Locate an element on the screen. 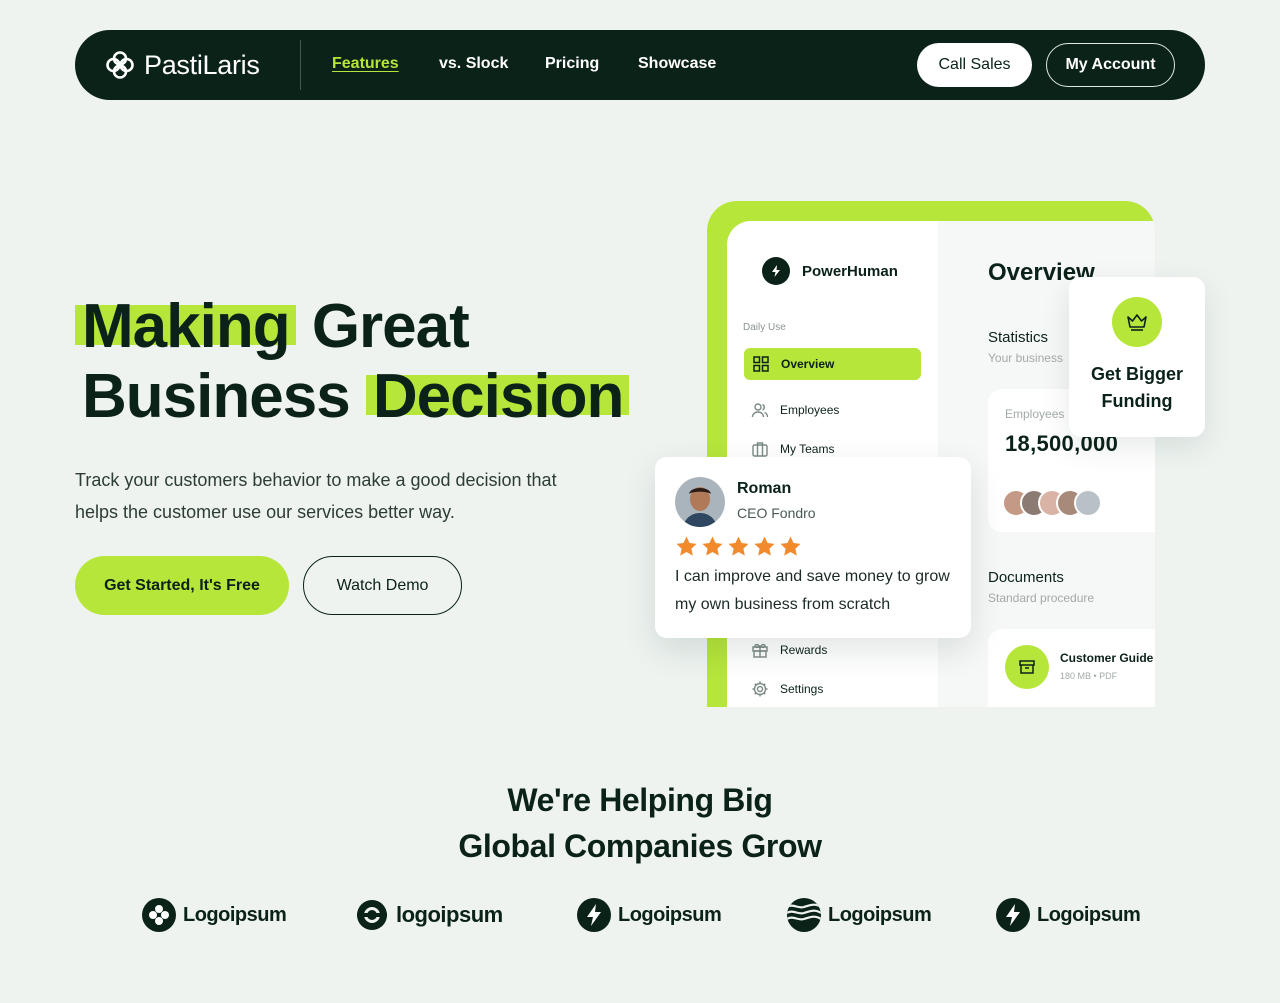 The image size is (1280, 1003). sidebar-item-employees: Employees is located at coordinates (795, 410).